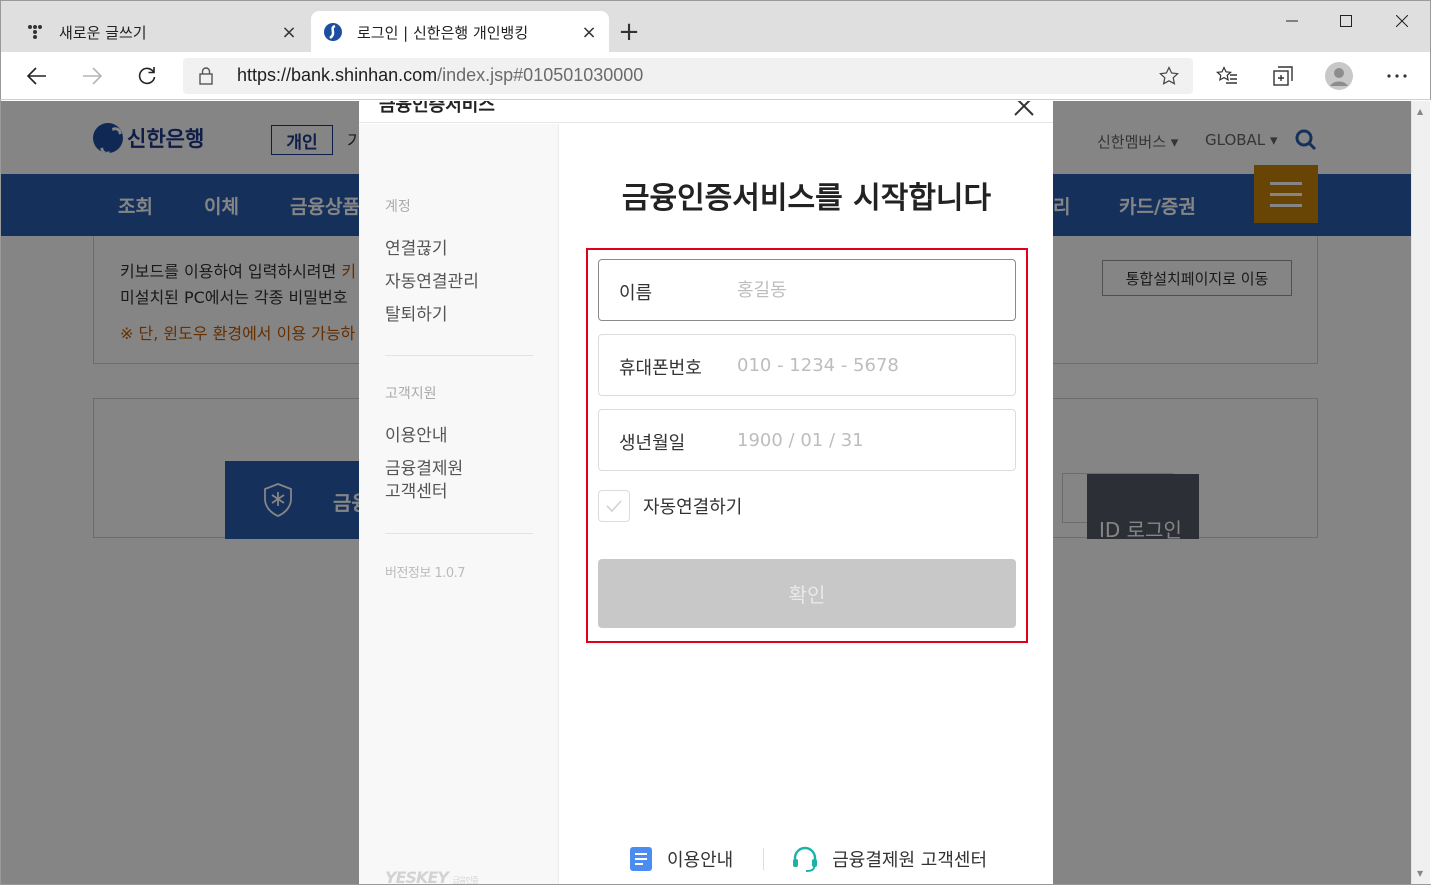 The height and width of the screenshot is (885, 1431). I want to click on yeskey-text: YESKEY, so click(417, 876).